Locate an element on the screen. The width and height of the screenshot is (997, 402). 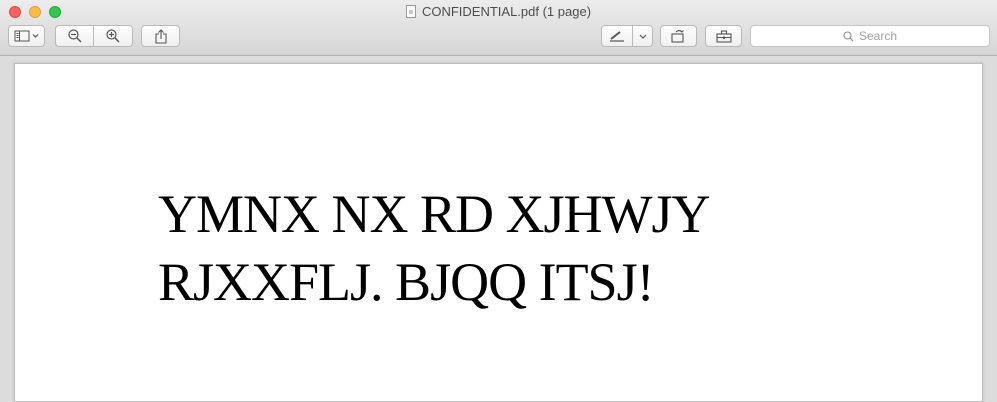
share-icon is located at coordinates (160, 36).